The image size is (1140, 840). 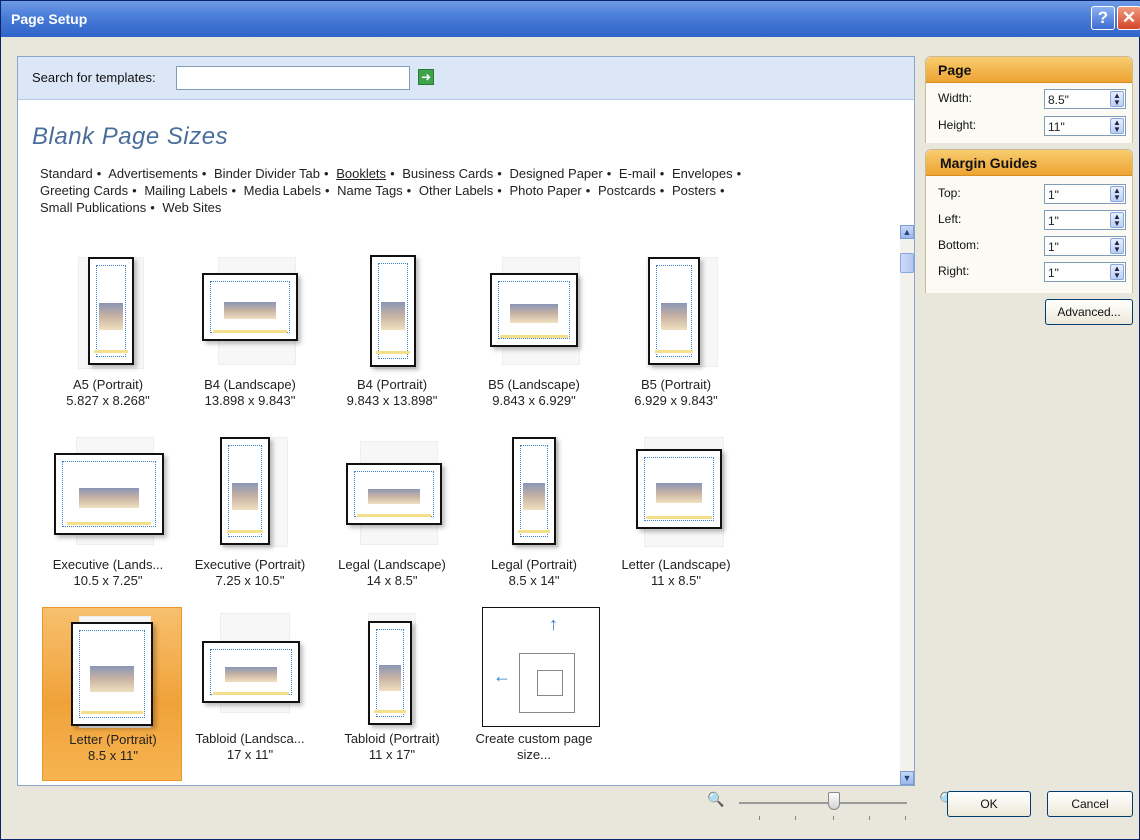 What do you see at coordinates (545, 190) in the screenshot?
I see `category-link: Photo Paper` at bounding box center [545, 190].